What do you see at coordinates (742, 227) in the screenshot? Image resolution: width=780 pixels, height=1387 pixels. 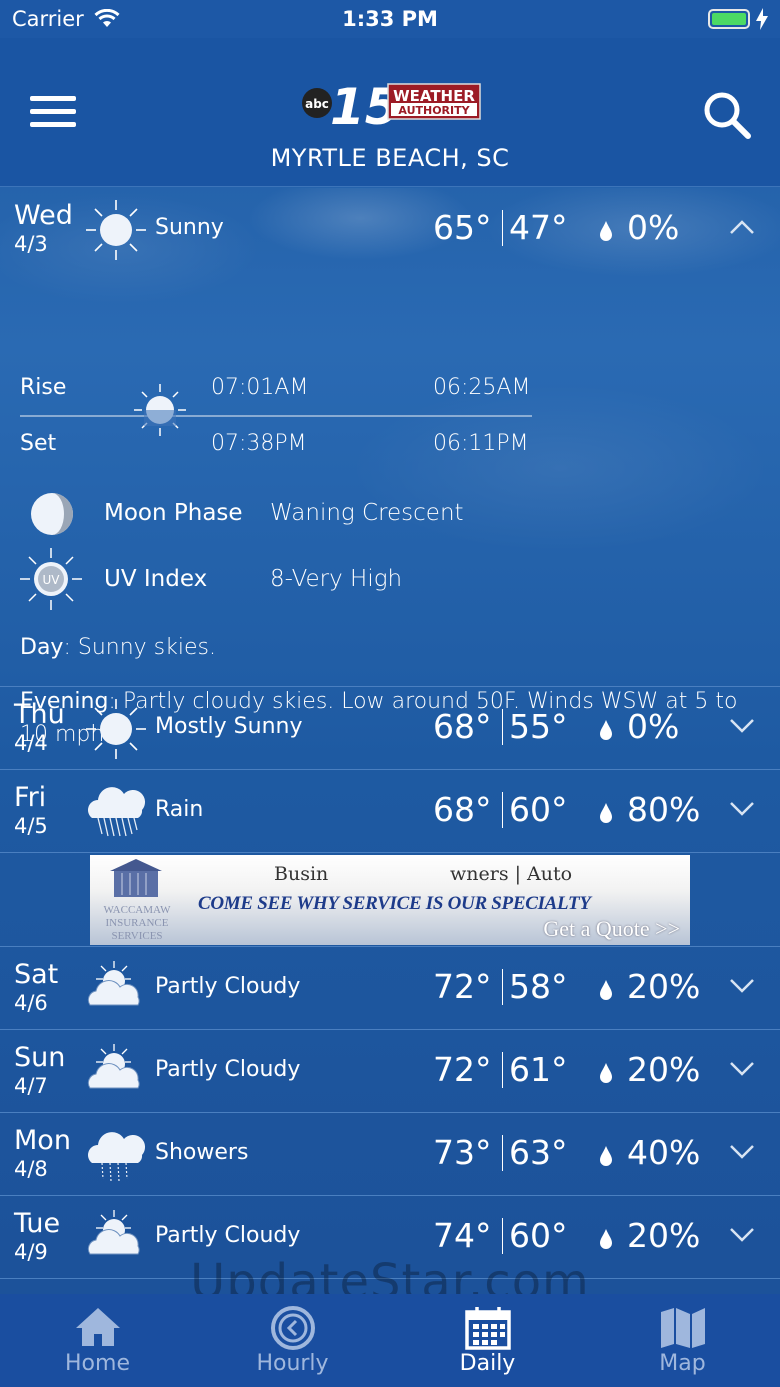 I see `chevron-up-icon` at bounding box center [742, 227].